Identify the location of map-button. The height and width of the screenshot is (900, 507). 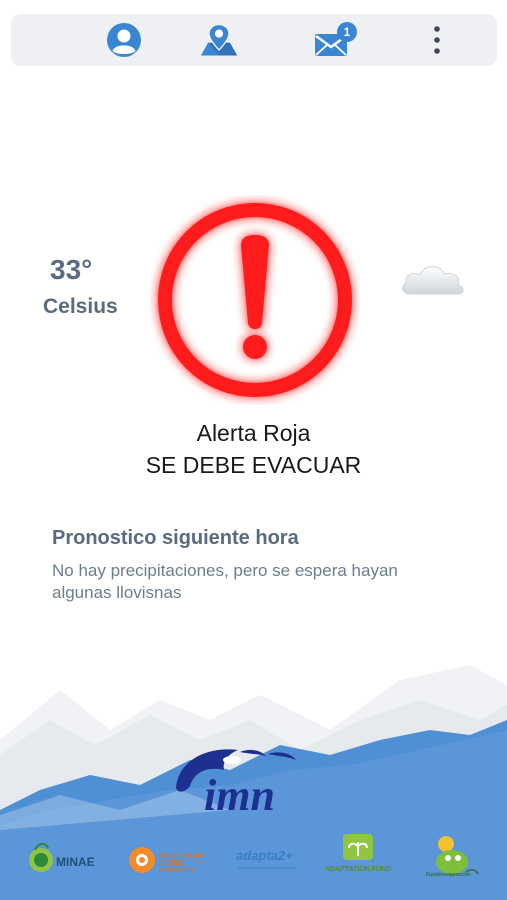
(219, 40).